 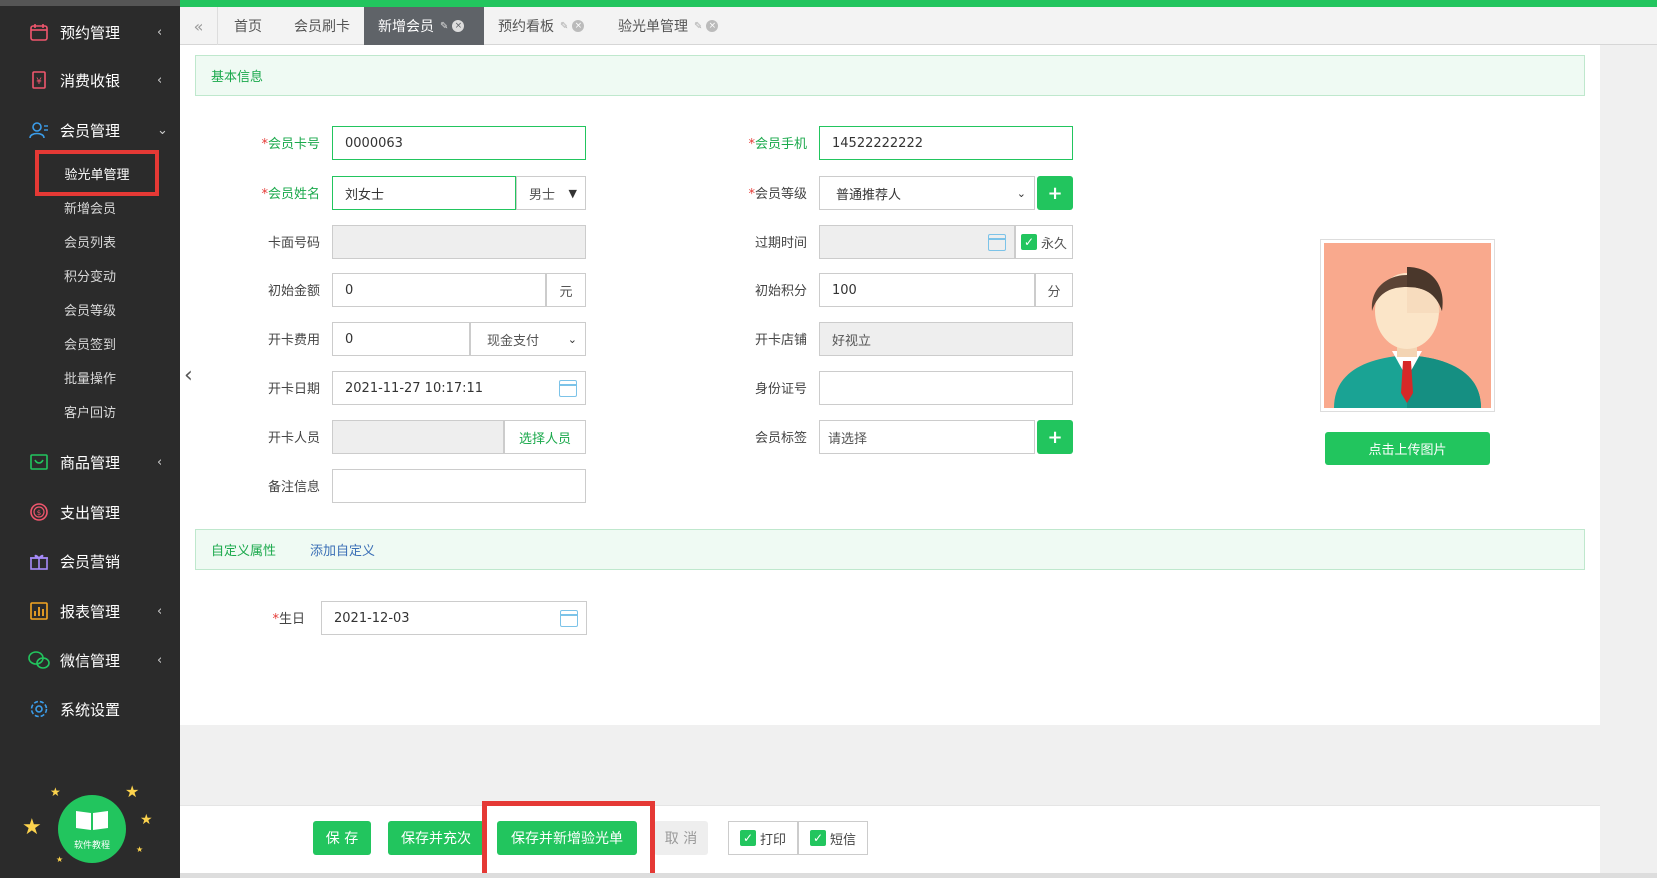 What do you see at coordinates (90, 130) in the screenshot?
I see `sidebar-item-members: 会员管理 ⌄` at bounding box center [90, 130].